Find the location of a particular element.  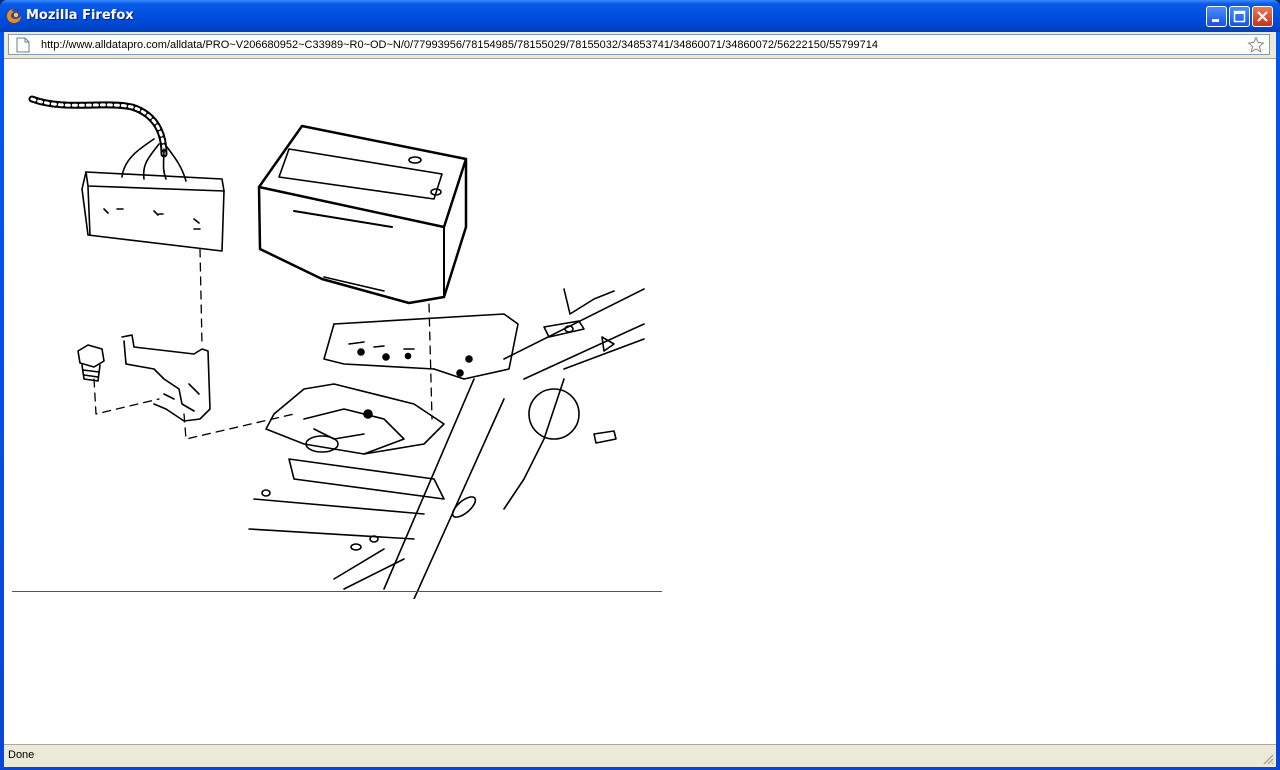

frame-rail is located at coordinates (489, 443).